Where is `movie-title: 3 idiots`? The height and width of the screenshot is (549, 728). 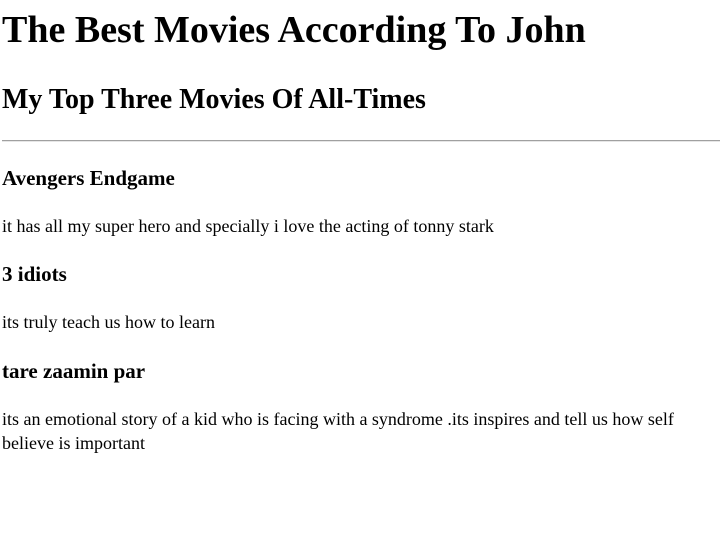
movie-title: 3 idiots is located at coordinates (34, 274).